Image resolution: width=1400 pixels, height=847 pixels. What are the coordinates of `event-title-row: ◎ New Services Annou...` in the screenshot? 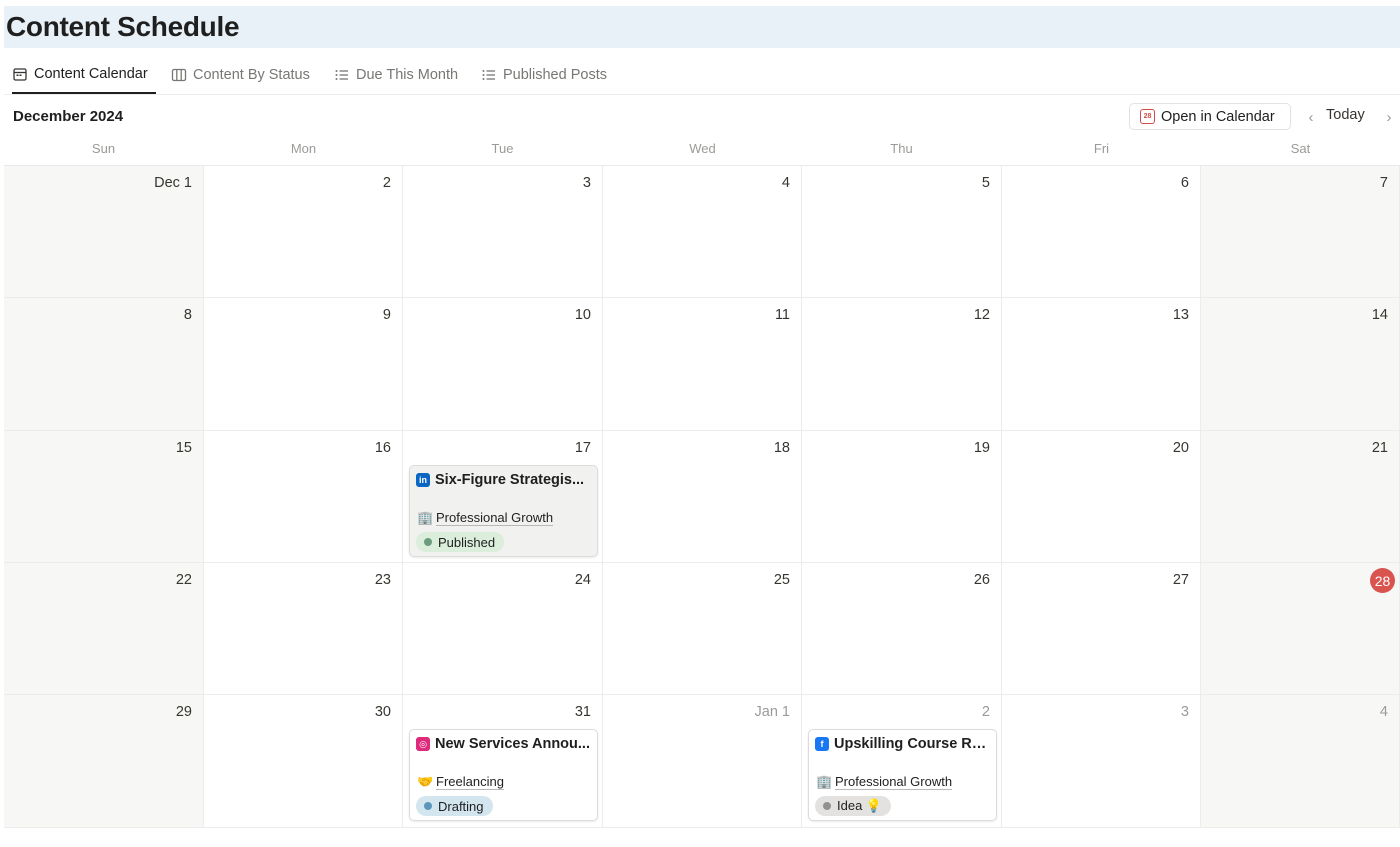 It's located at (503, 744).